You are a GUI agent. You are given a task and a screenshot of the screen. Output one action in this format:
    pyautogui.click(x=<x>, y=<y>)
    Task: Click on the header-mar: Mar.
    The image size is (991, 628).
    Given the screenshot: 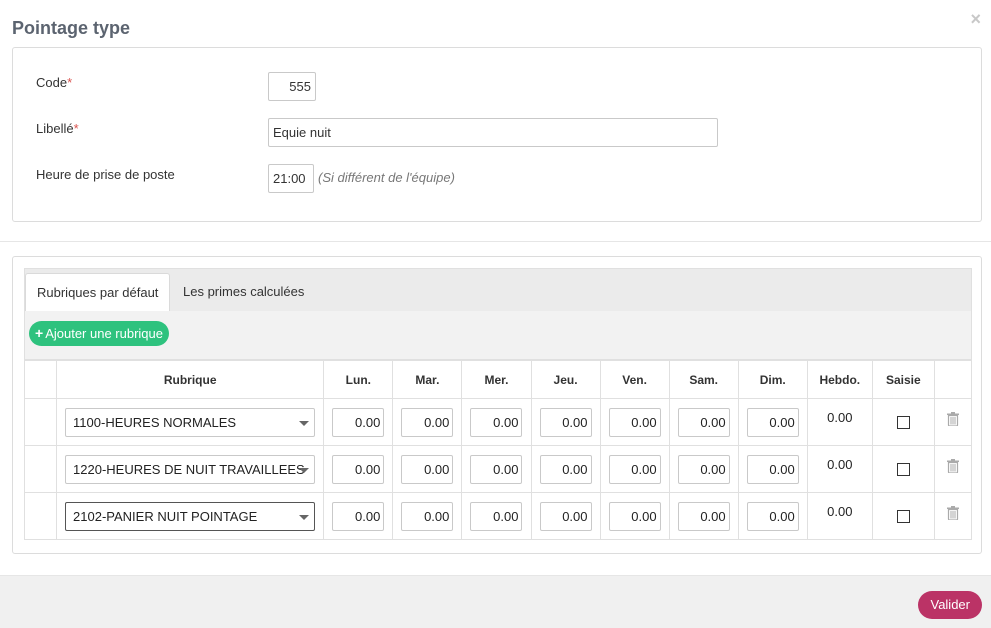 What is the action you would take?
    pyautogui.click(x=427, y=379)
    